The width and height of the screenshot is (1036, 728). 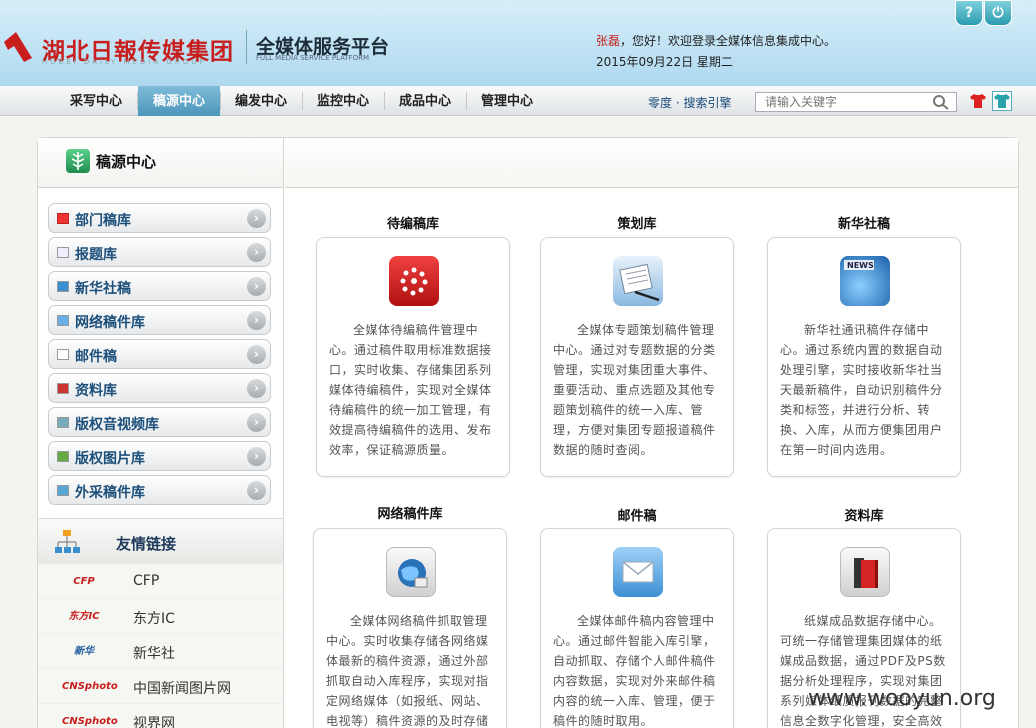 What do you see at coordinates (664, 62) in the screenshot?
I see `current-date: 2015年09月22日 星期二` at bounding box center [664, 62].